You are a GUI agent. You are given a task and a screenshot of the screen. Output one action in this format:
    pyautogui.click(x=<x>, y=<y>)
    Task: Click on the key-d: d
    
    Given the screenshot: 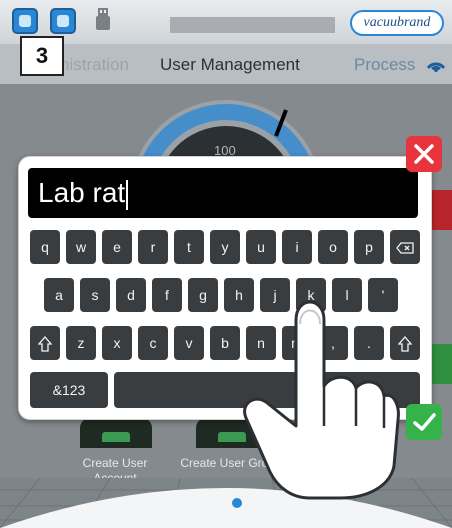 What is the action you would take?
    pyautogui.click(x=131, y=295)
    